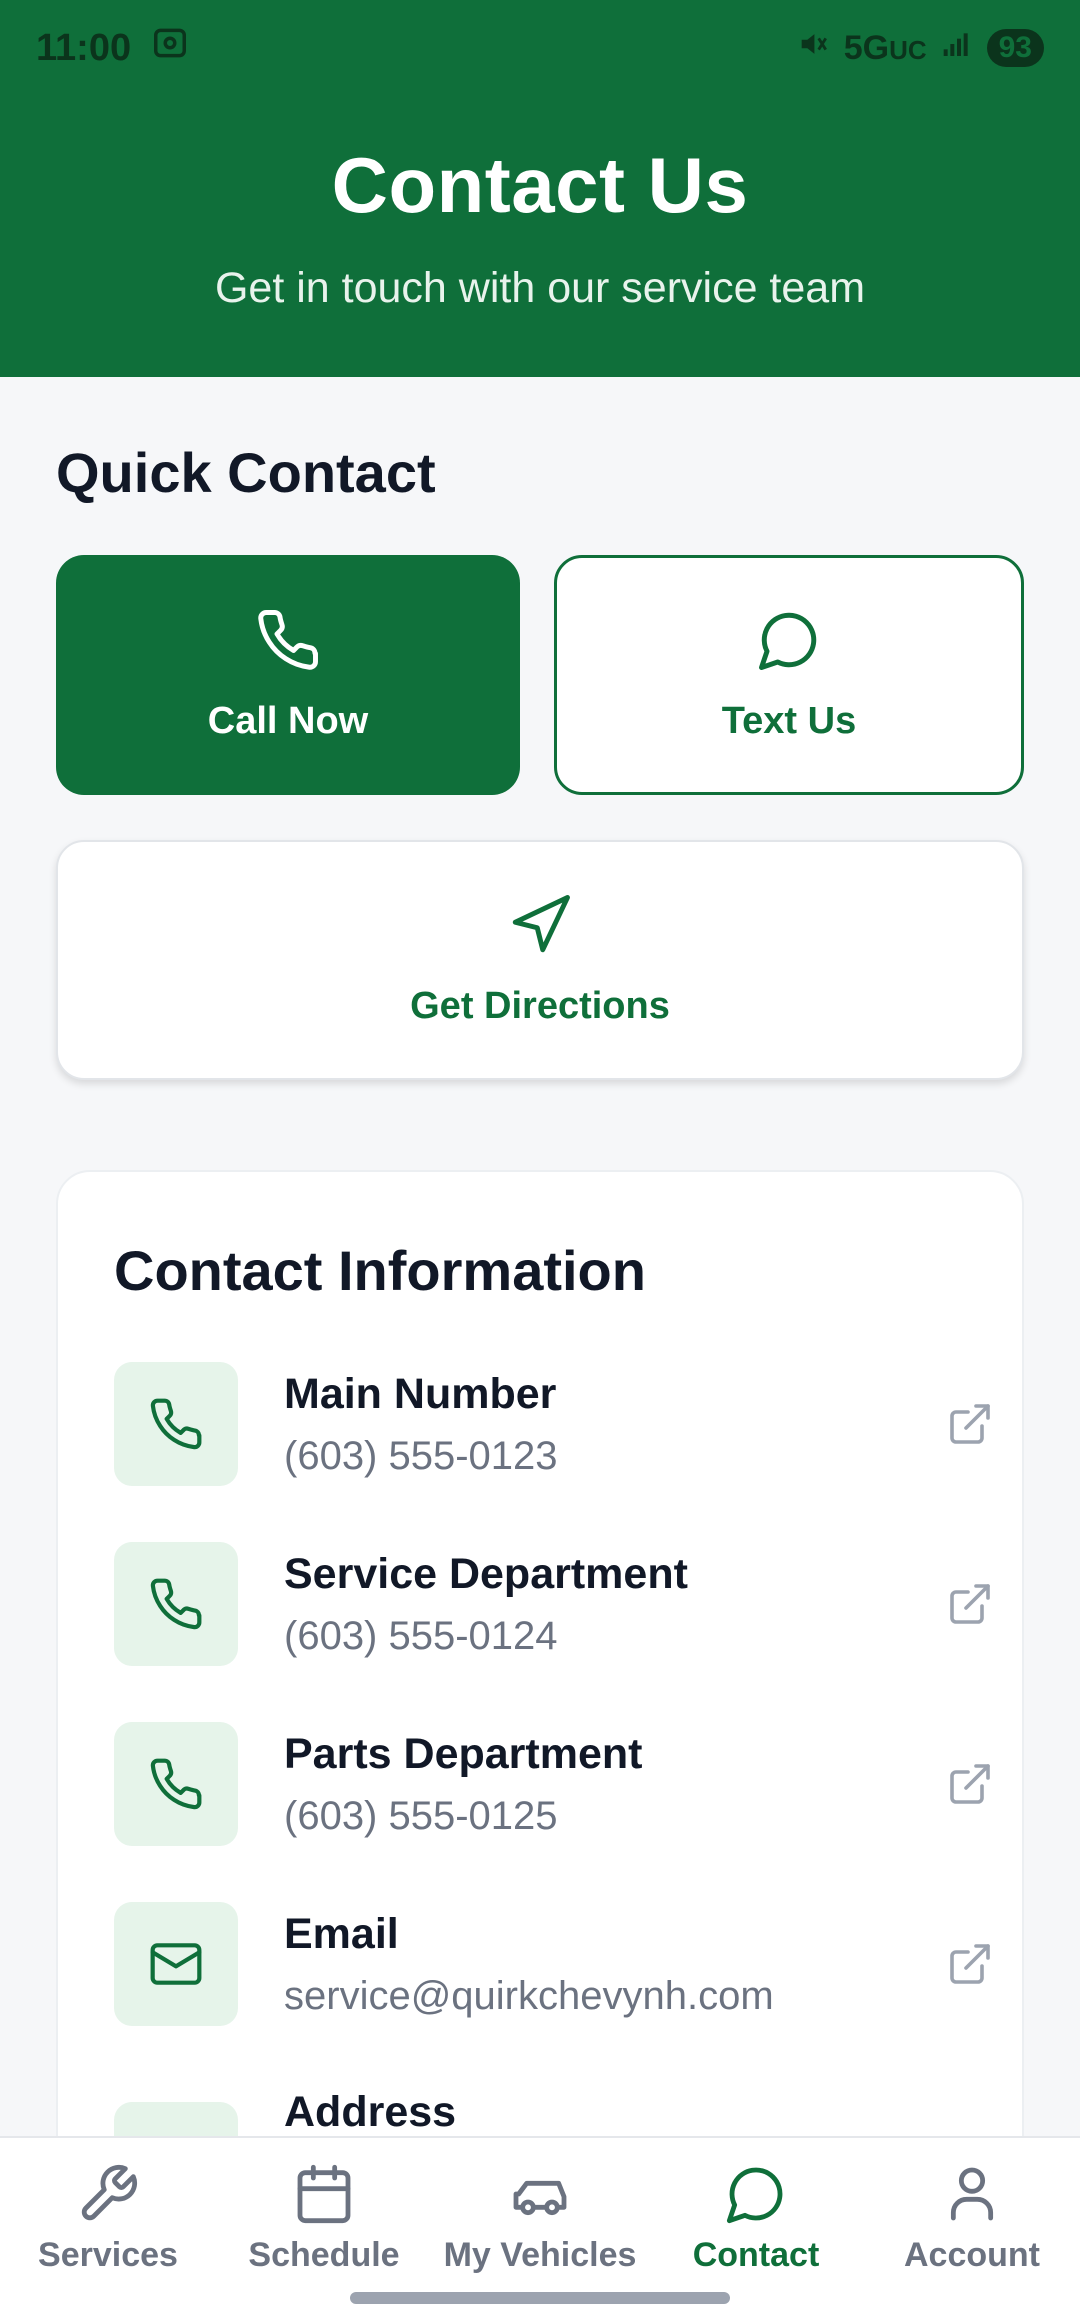 This screenshot has height=2316, width=1080. What do you see at coordinates (540, 185) in the screenshot?
I see `page-title: Contact Us` at bounding box center [540, 185].